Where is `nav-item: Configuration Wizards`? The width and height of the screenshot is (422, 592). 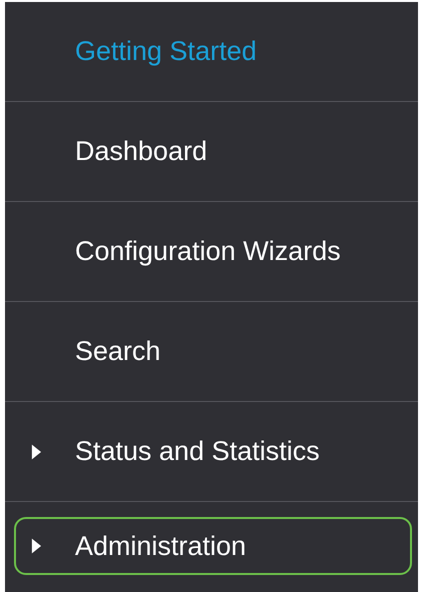
nav-item: Configuration Wizards is located at coordinates (213, 251).